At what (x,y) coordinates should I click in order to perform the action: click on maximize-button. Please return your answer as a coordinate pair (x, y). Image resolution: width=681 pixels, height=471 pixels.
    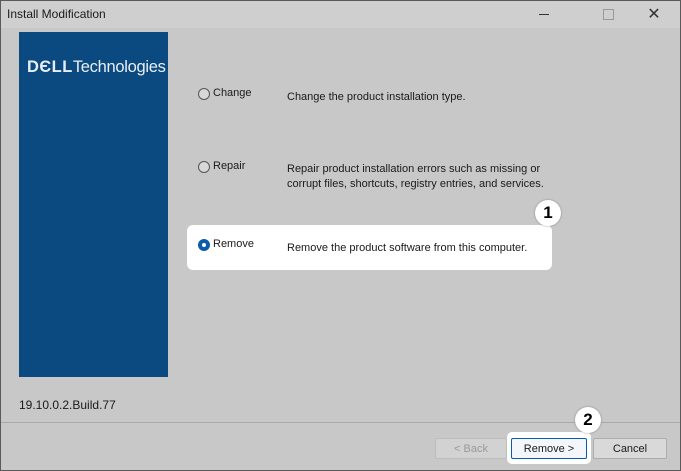
    Looking at the image, I should click on (608, 14).